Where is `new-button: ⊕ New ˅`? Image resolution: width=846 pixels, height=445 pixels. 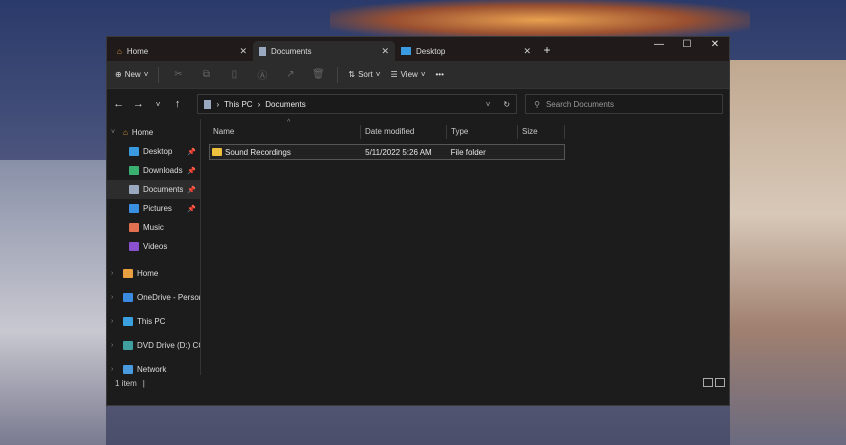 new-button: ⊕ New ˅ is located at coordinates (131, 74).